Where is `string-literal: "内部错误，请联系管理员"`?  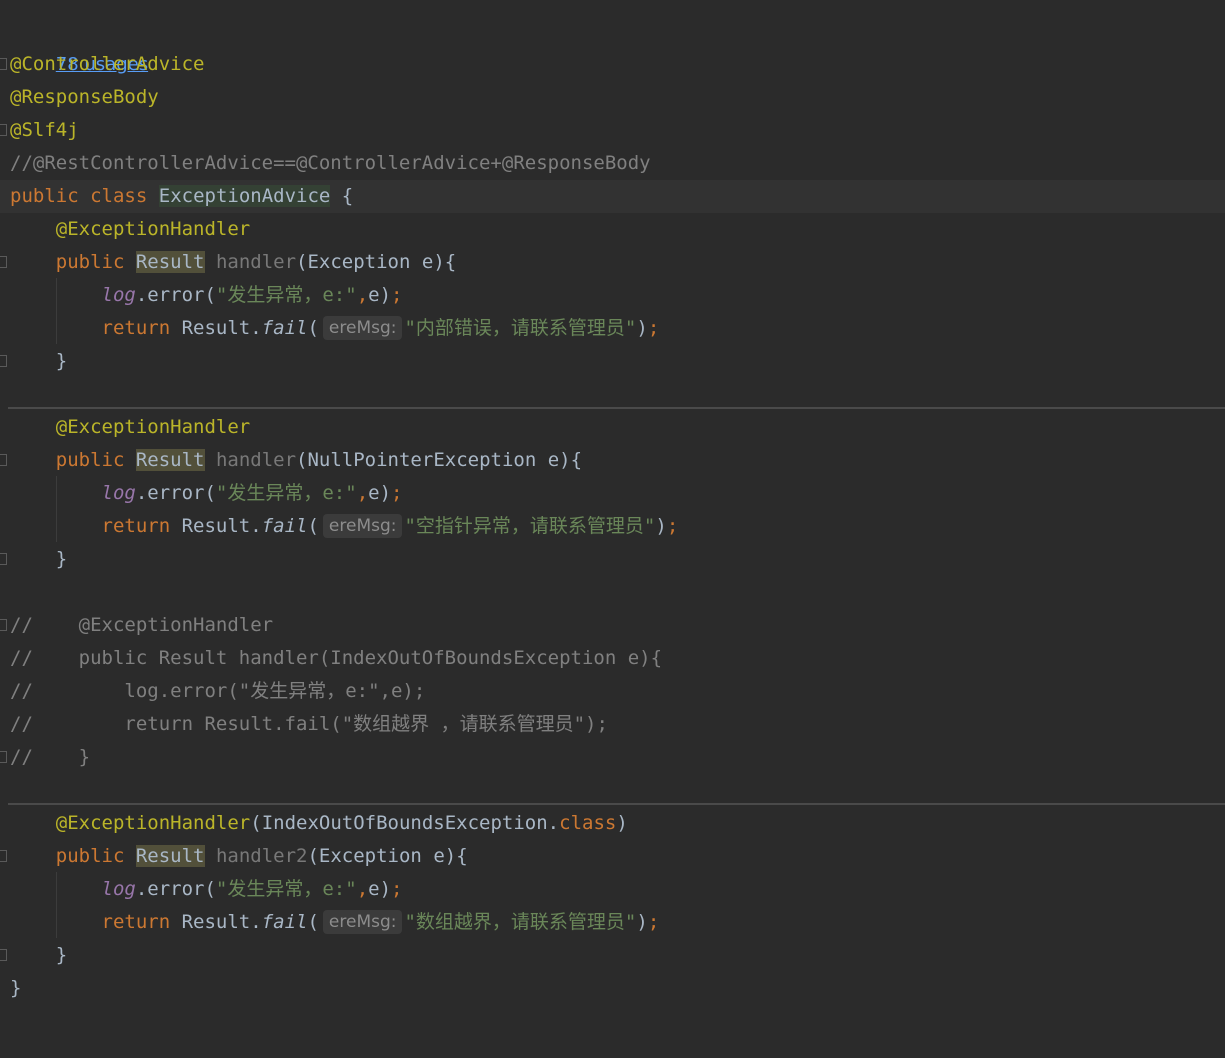 string-literal: "内部错误，请联系管理员" is located at coordinates (520, 328).